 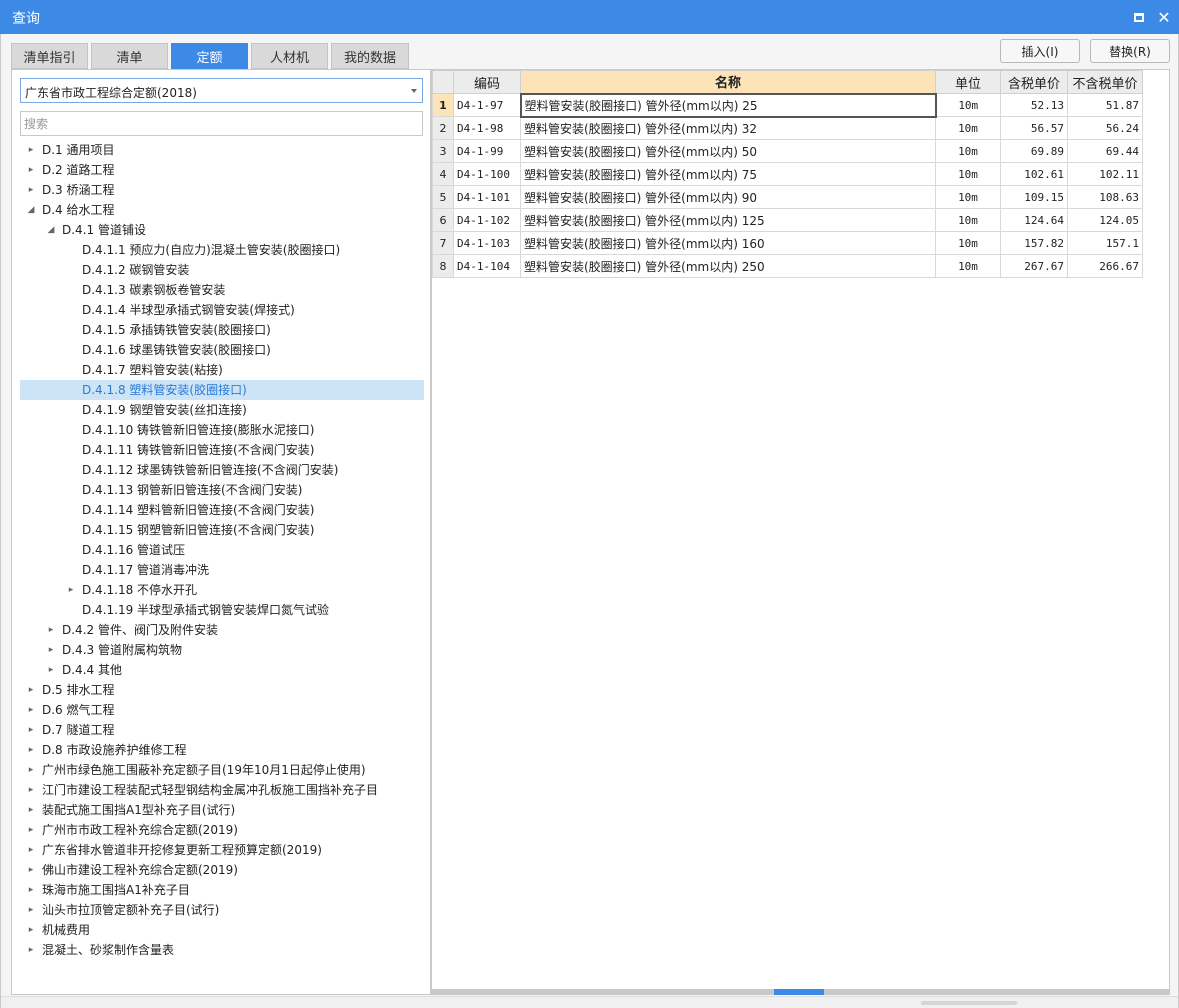 What do you see at coordinates (222, 210) in the screenshot?
I see `tree-item: ◢ D.4 给水工程` at bounding box center [222, 210].